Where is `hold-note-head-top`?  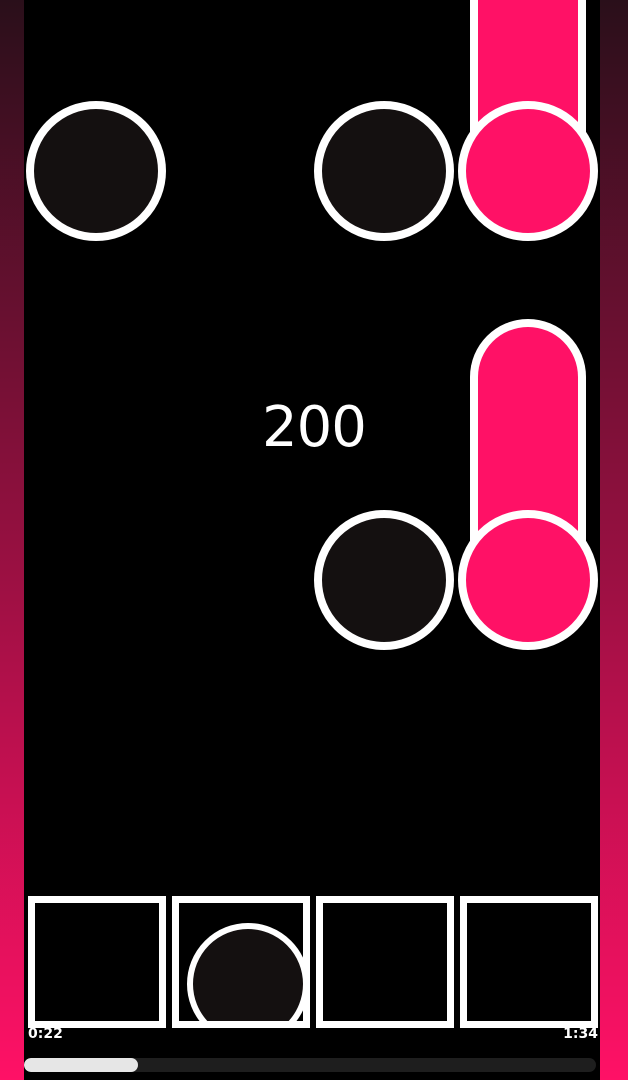
hold-note-head-top is located at coordinates (528, 171).